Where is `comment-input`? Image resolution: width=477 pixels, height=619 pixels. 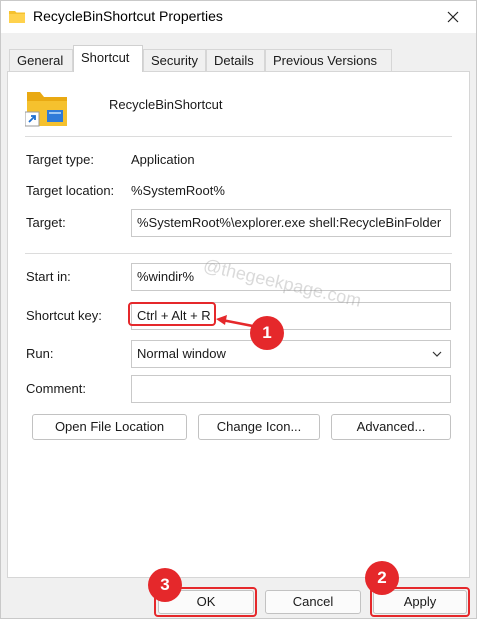
comment-input is located at coordinates (291, 389).